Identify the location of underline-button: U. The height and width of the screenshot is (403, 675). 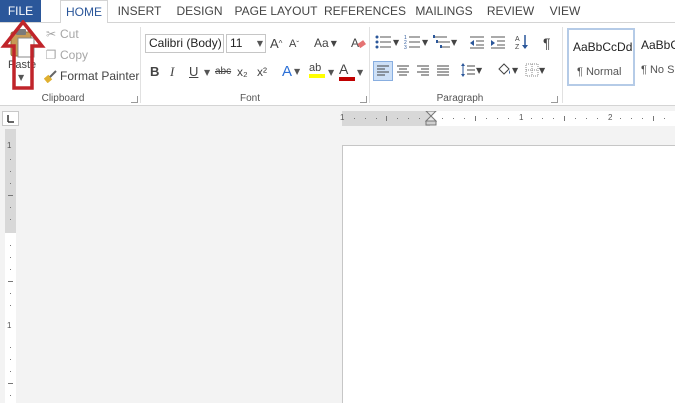
(193, 71).